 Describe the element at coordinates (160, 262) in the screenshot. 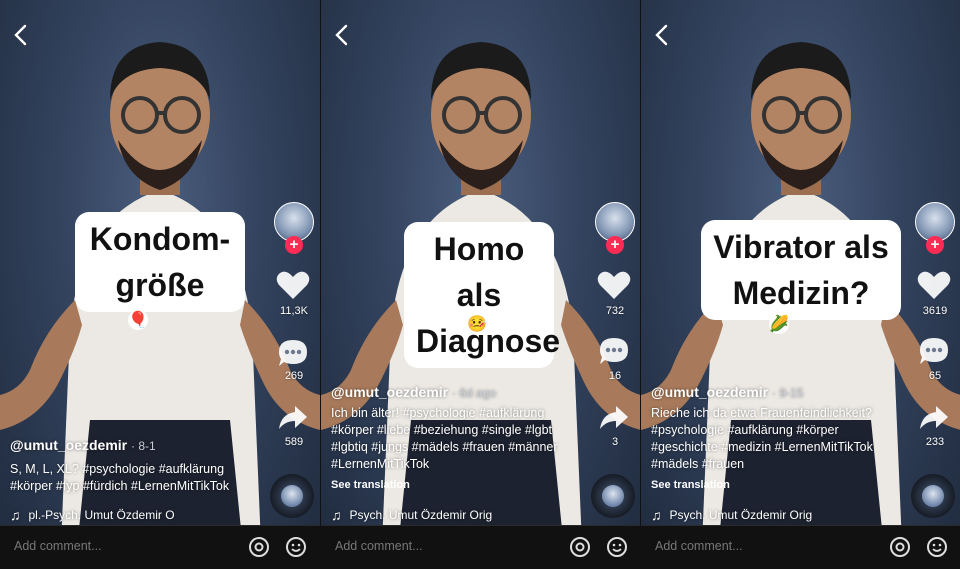

I see `video-text-card: Kondom- größe` at that location.